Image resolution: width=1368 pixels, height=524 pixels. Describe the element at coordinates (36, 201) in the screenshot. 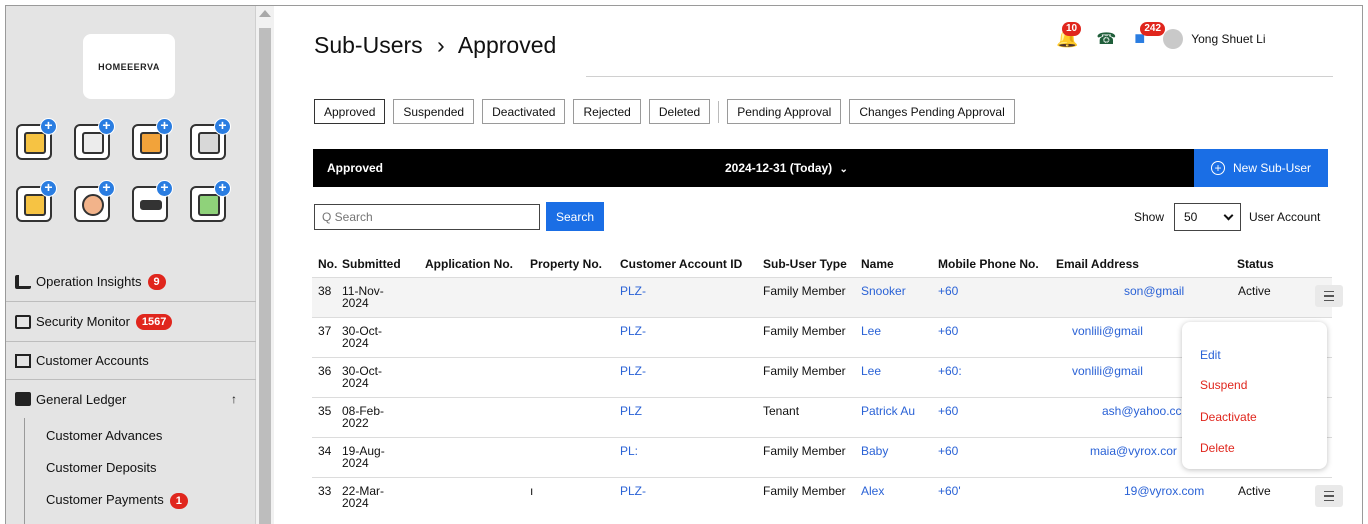

I see `card-key-icon: +` at that location.